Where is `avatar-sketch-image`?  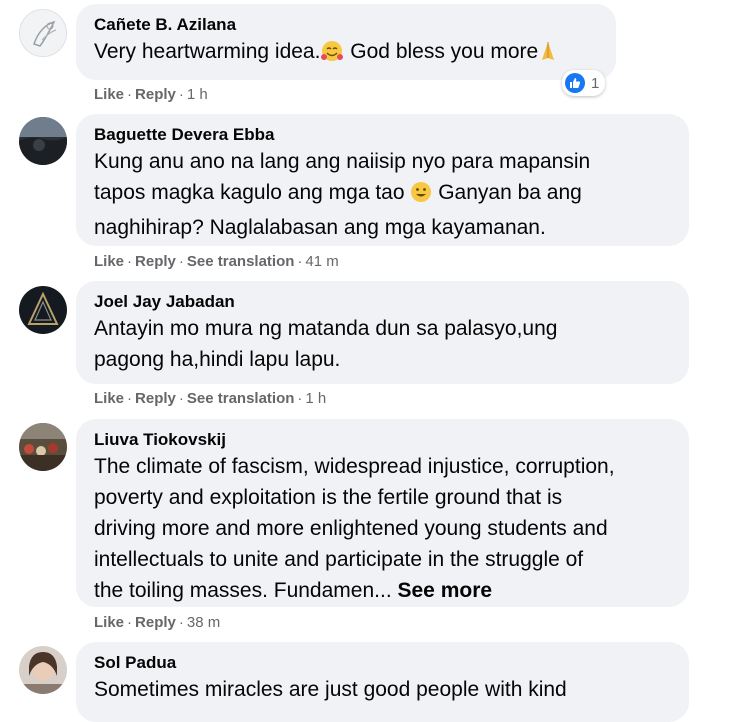 avatar-sketch-image is located at coordinates (43, 33).